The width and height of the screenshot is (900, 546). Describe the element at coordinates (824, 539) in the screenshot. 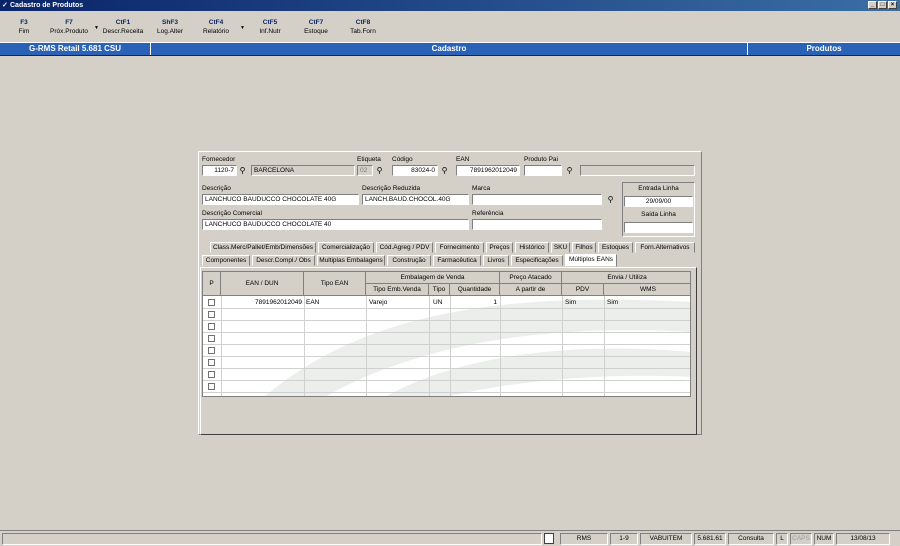

I see `status-num: NUM` at that location.